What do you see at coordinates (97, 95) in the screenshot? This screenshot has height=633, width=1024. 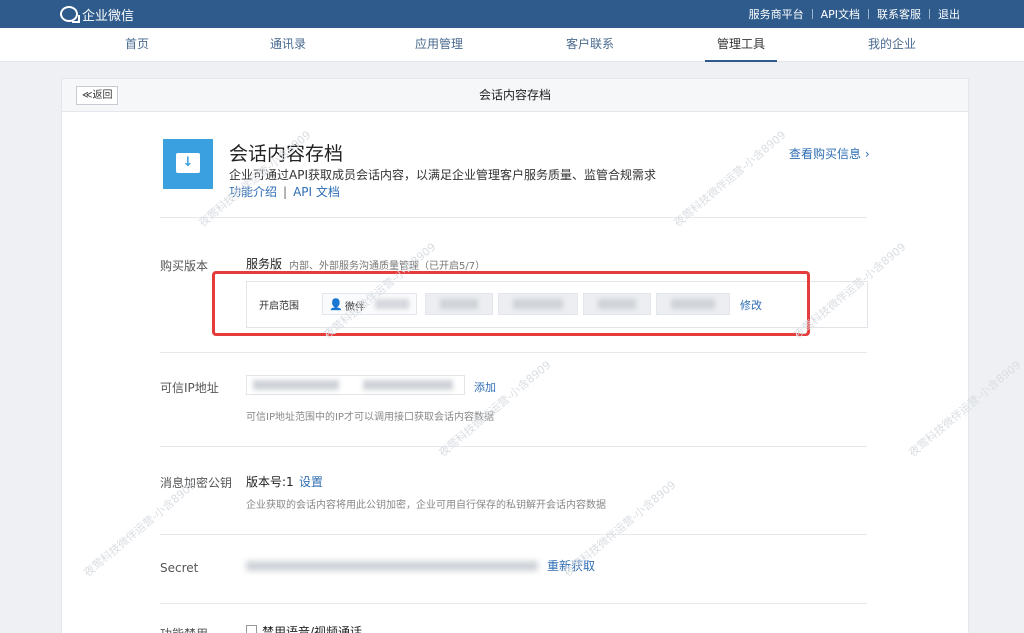 I see `back-button: ≪返回` at bounding box center [97, 95].